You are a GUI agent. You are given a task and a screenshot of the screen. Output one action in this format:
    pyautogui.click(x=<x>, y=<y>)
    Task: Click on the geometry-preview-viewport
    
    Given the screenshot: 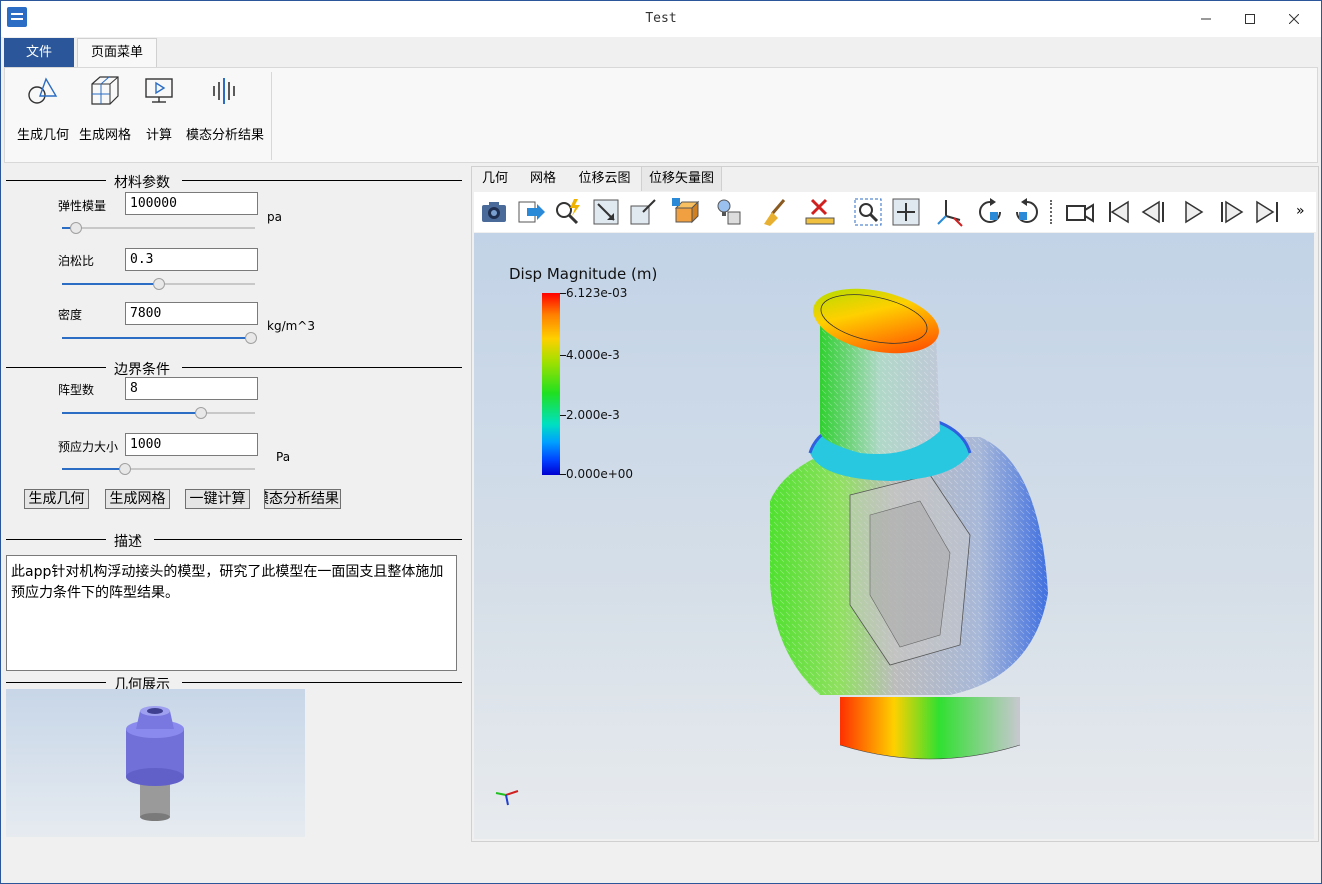 What is the action you would take?
    pyautogui.click(x=155, y=763)
    